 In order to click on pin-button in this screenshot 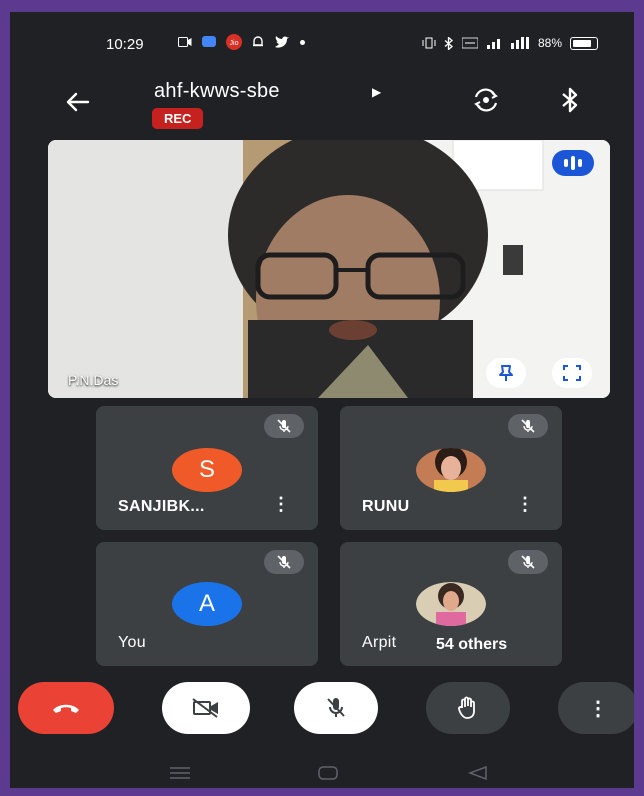, I will do `click(506, 373)`.